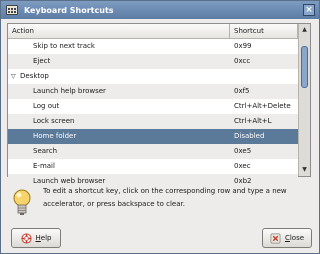 This screenshot has height=254, width=320. I want to click on title-bar: Keyboard Shortcuts ×, so click(160, 10).